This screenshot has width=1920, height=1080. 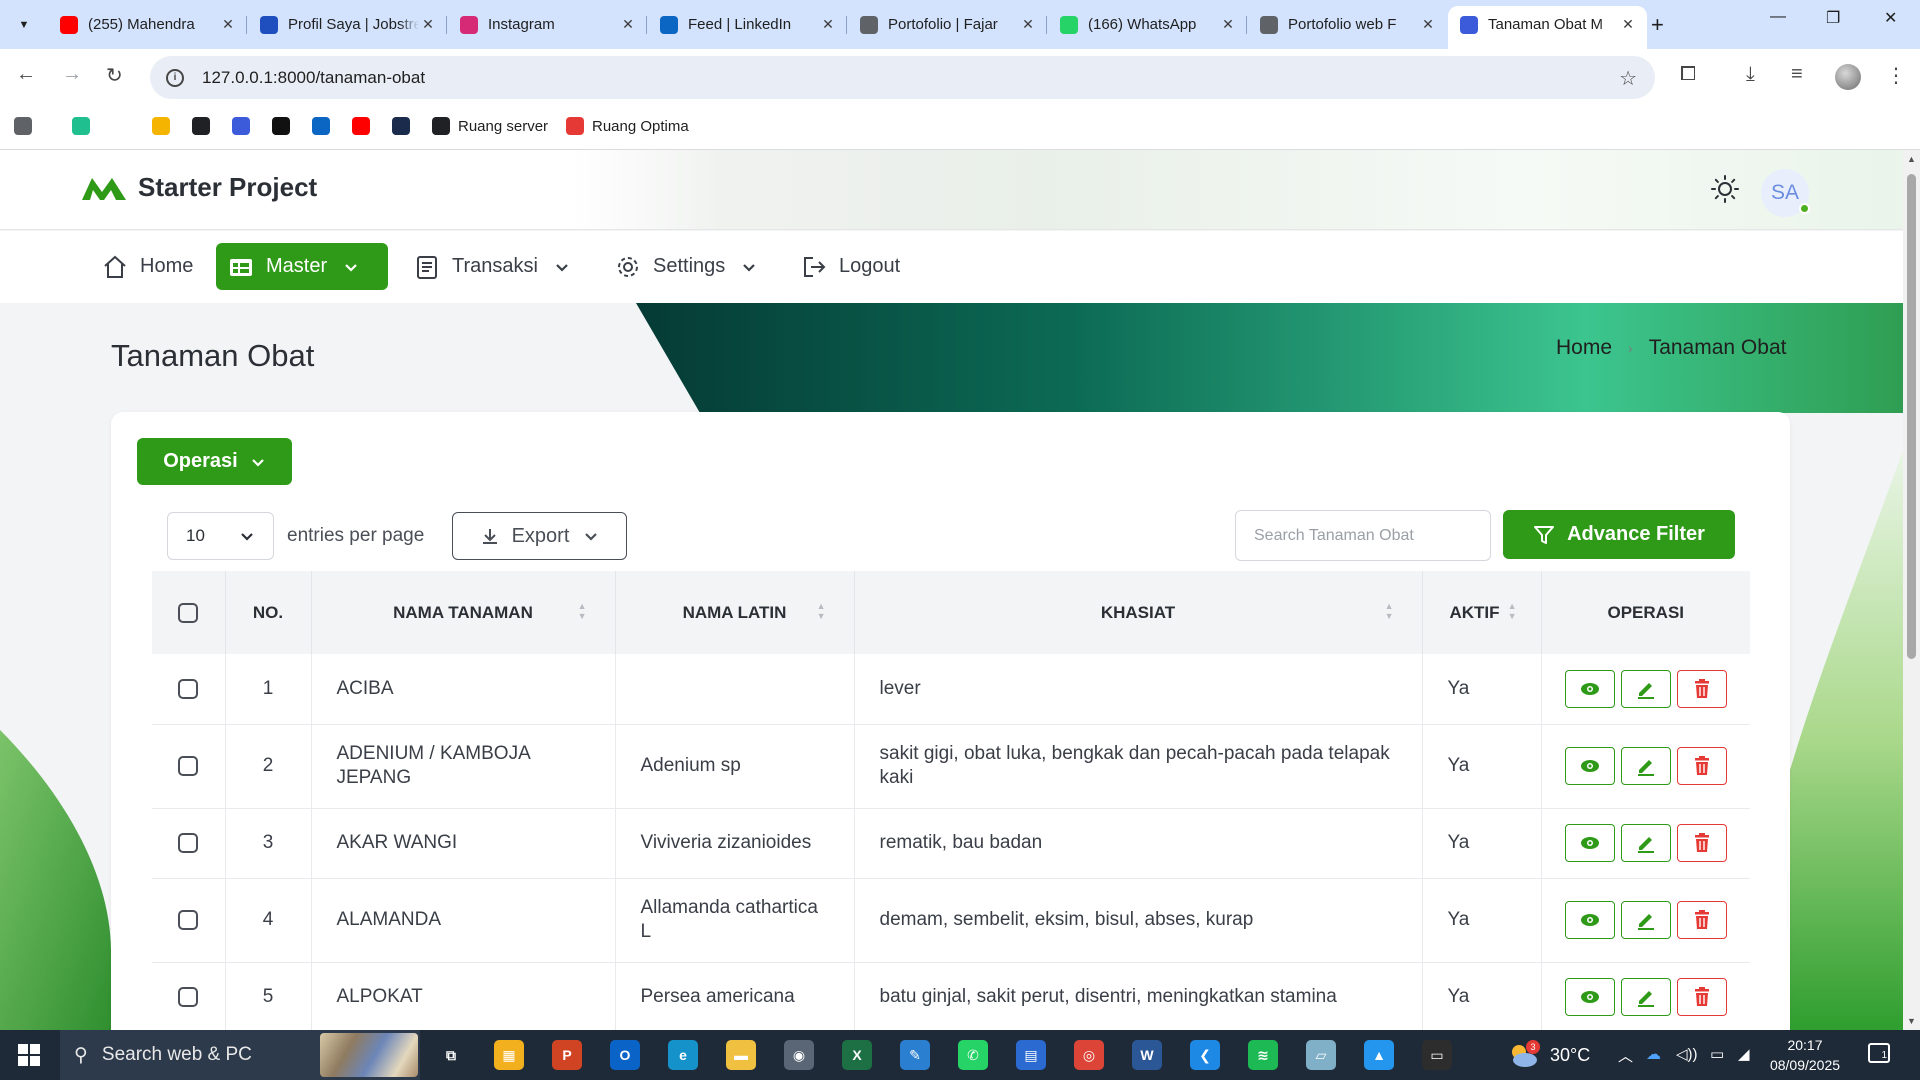 I want to click on menu-item-logout: Logout, so click(x=850, y=266).